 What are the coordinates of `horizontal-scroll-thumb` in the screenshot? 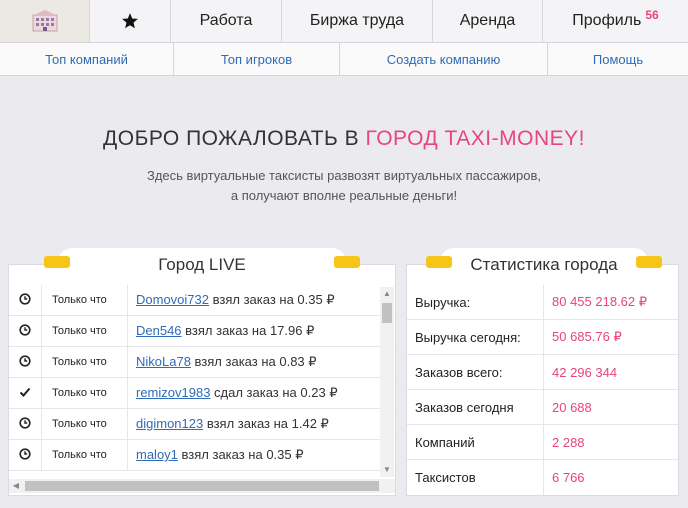 It's located at (202, 486).